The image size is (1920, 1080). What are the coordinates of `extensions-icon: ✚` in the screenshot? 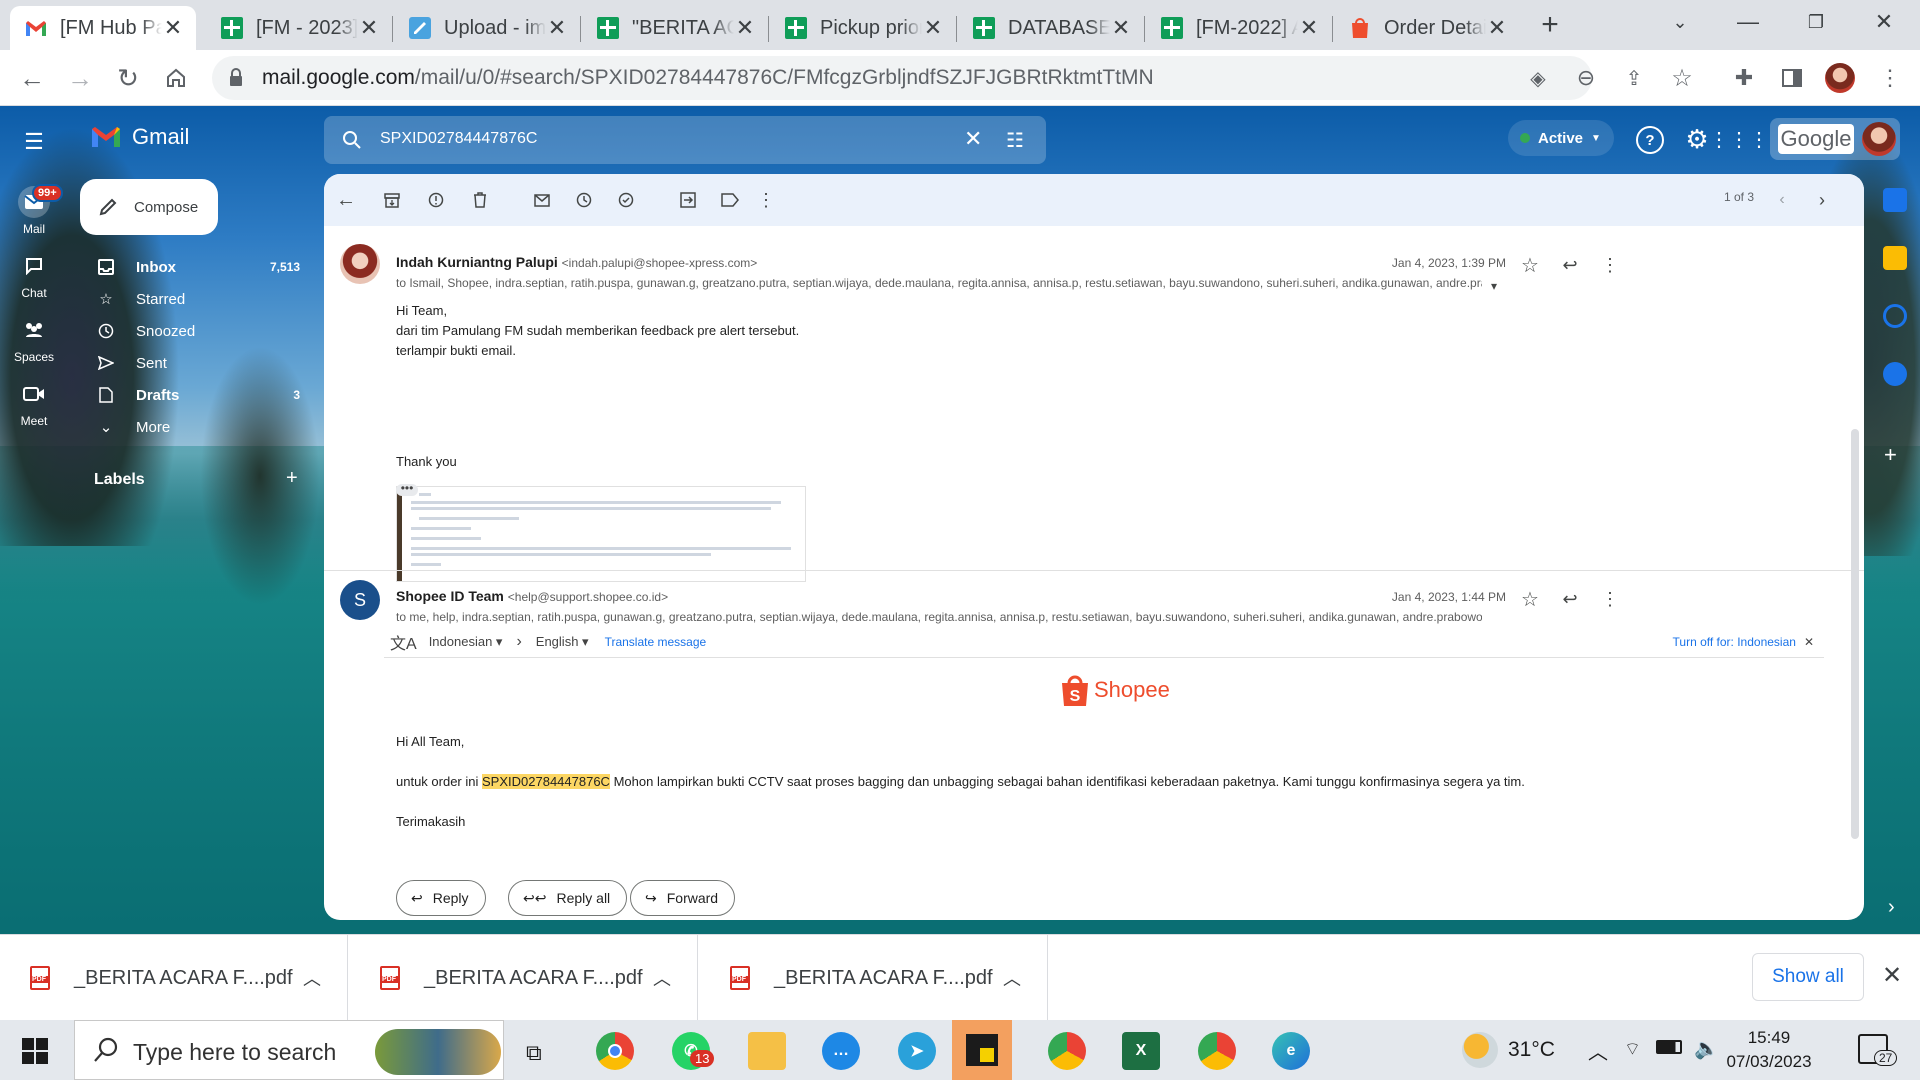 It's located at (1744, 78).